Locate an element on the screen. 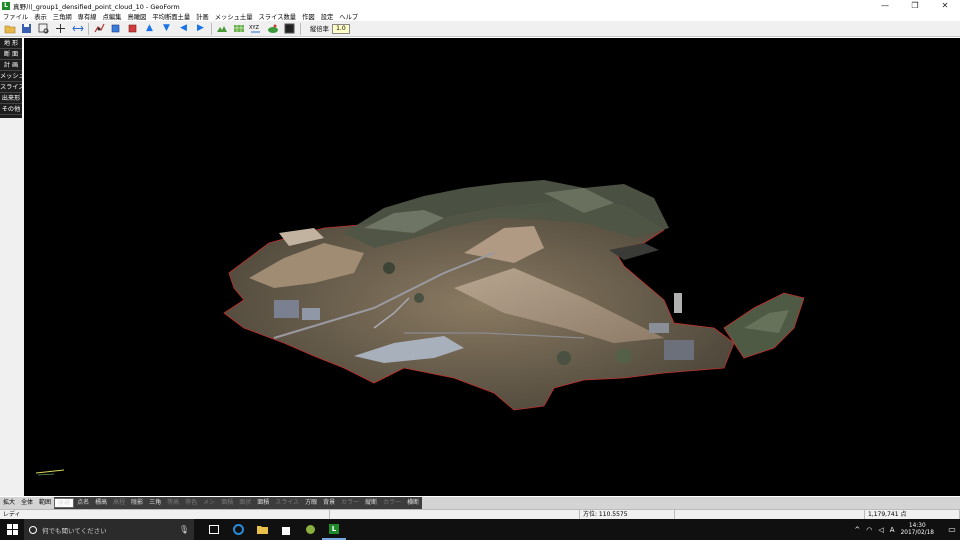 This screenshot has height=540, width=960. store-icon is located at coordinates (286, 529).